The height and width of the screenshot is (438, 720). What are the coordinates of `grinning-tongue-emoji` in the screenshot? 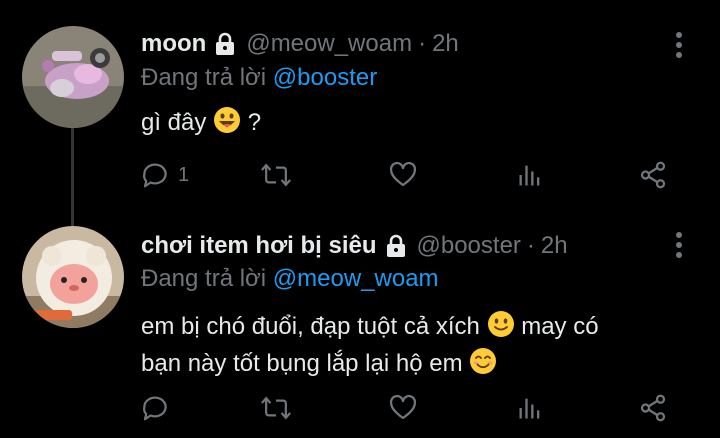 It's located at (227, 124).